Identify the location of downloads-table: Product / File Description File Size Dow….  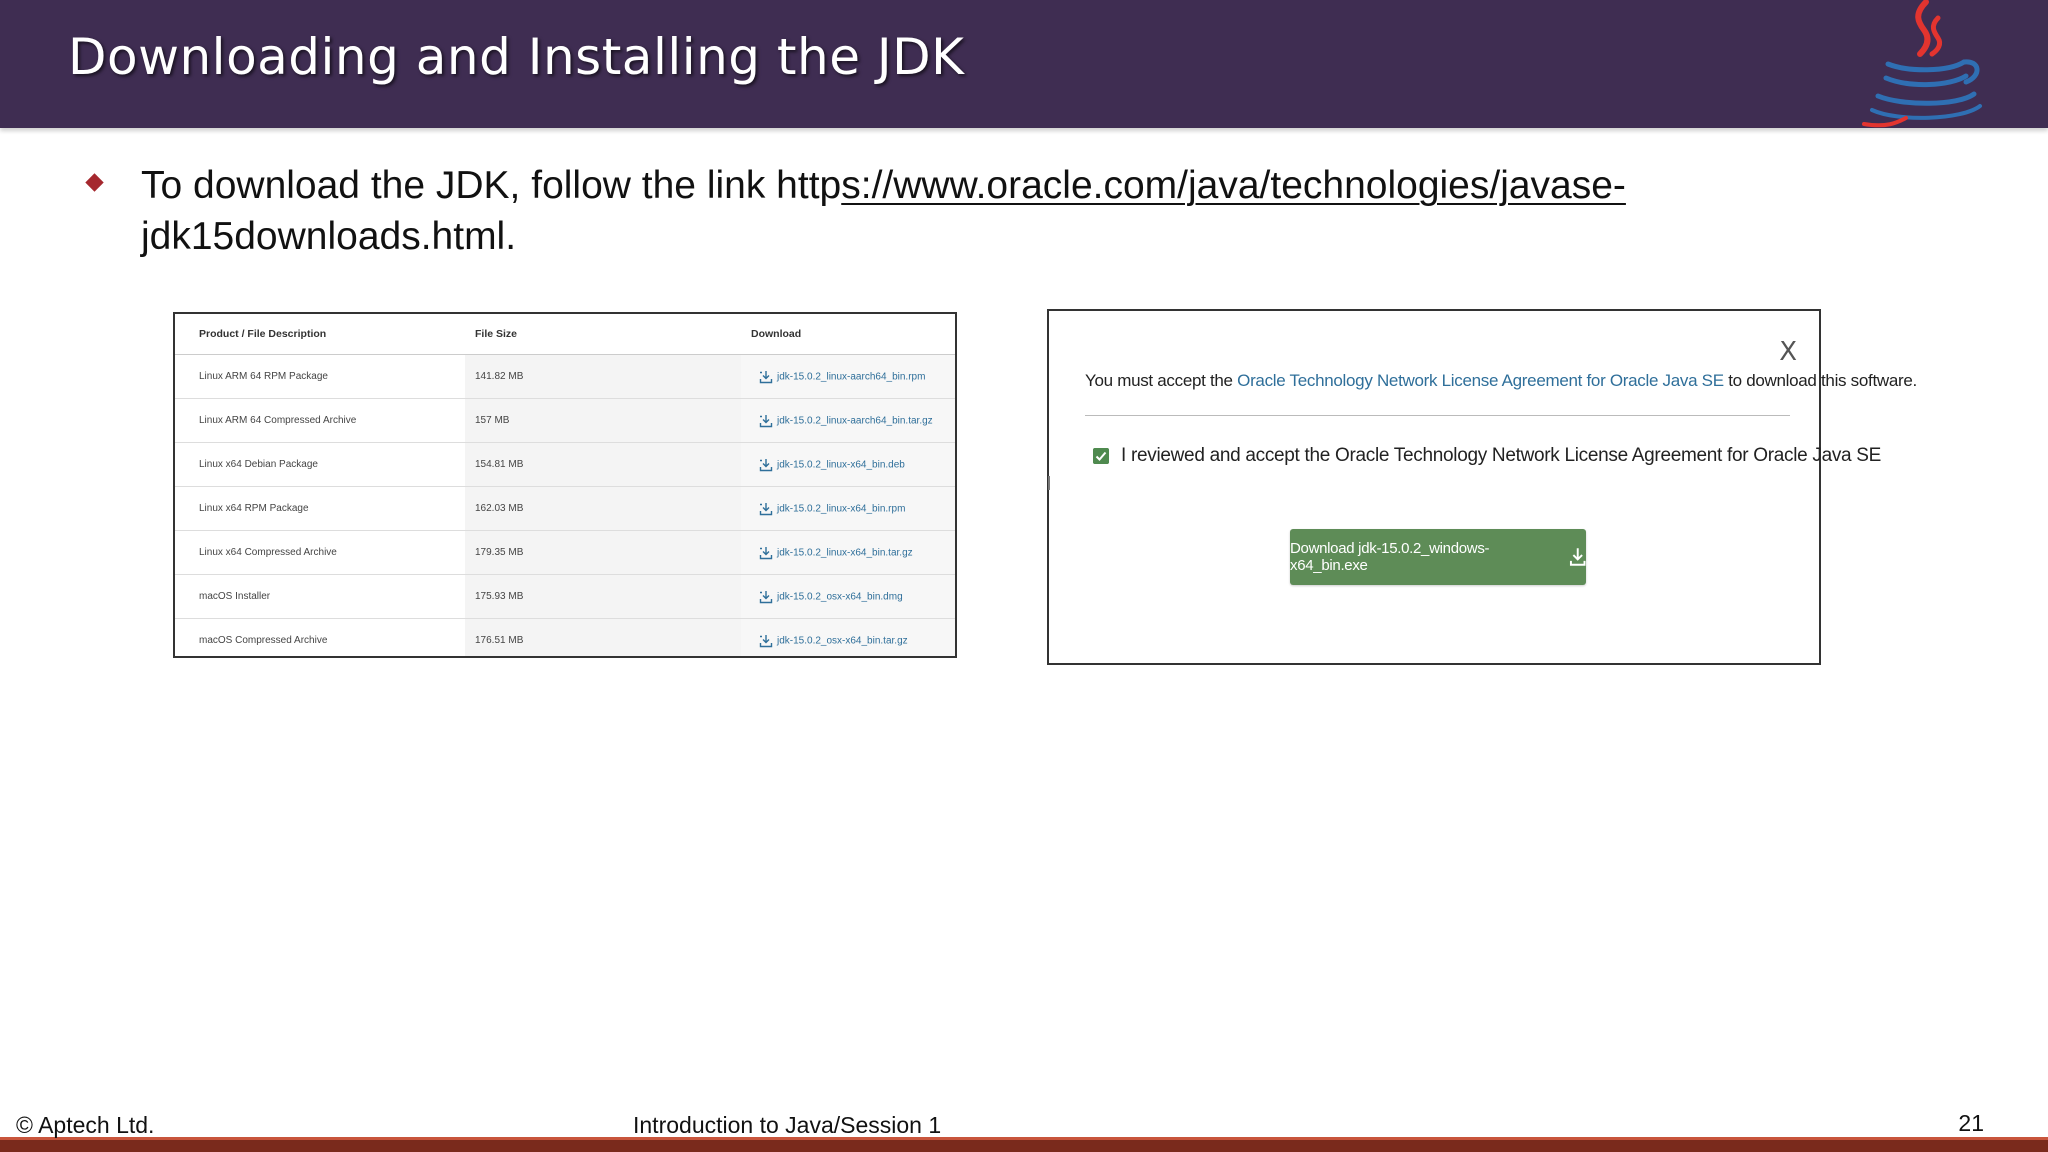
(565, 485).